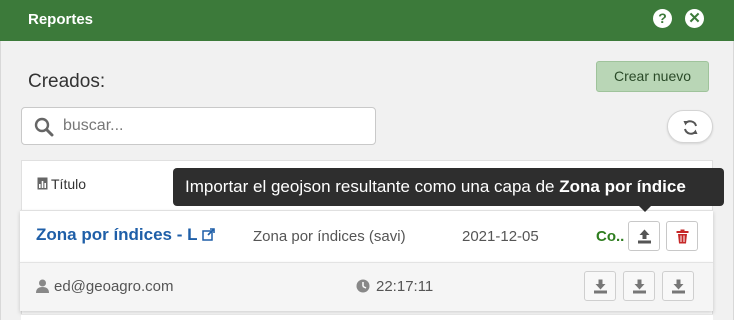 Image resolution: width=734 pixels, height=320 pixels. What do you see at coordinates (117, 235) in the screenshot?
I see `report-name-link: Zona por índices - L` at bounding box center [117, 235].